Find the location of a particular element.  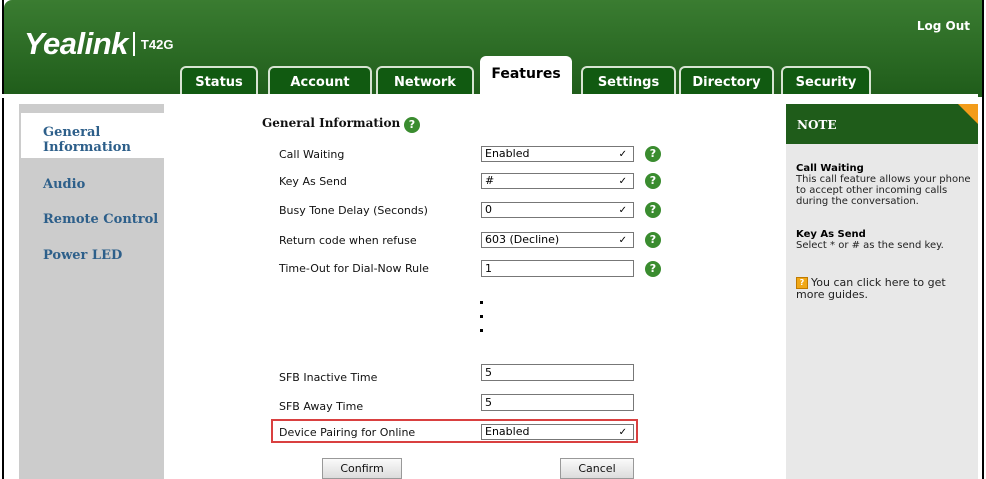

device-pairing-value: Enabled is located at coordinates (507, 431).